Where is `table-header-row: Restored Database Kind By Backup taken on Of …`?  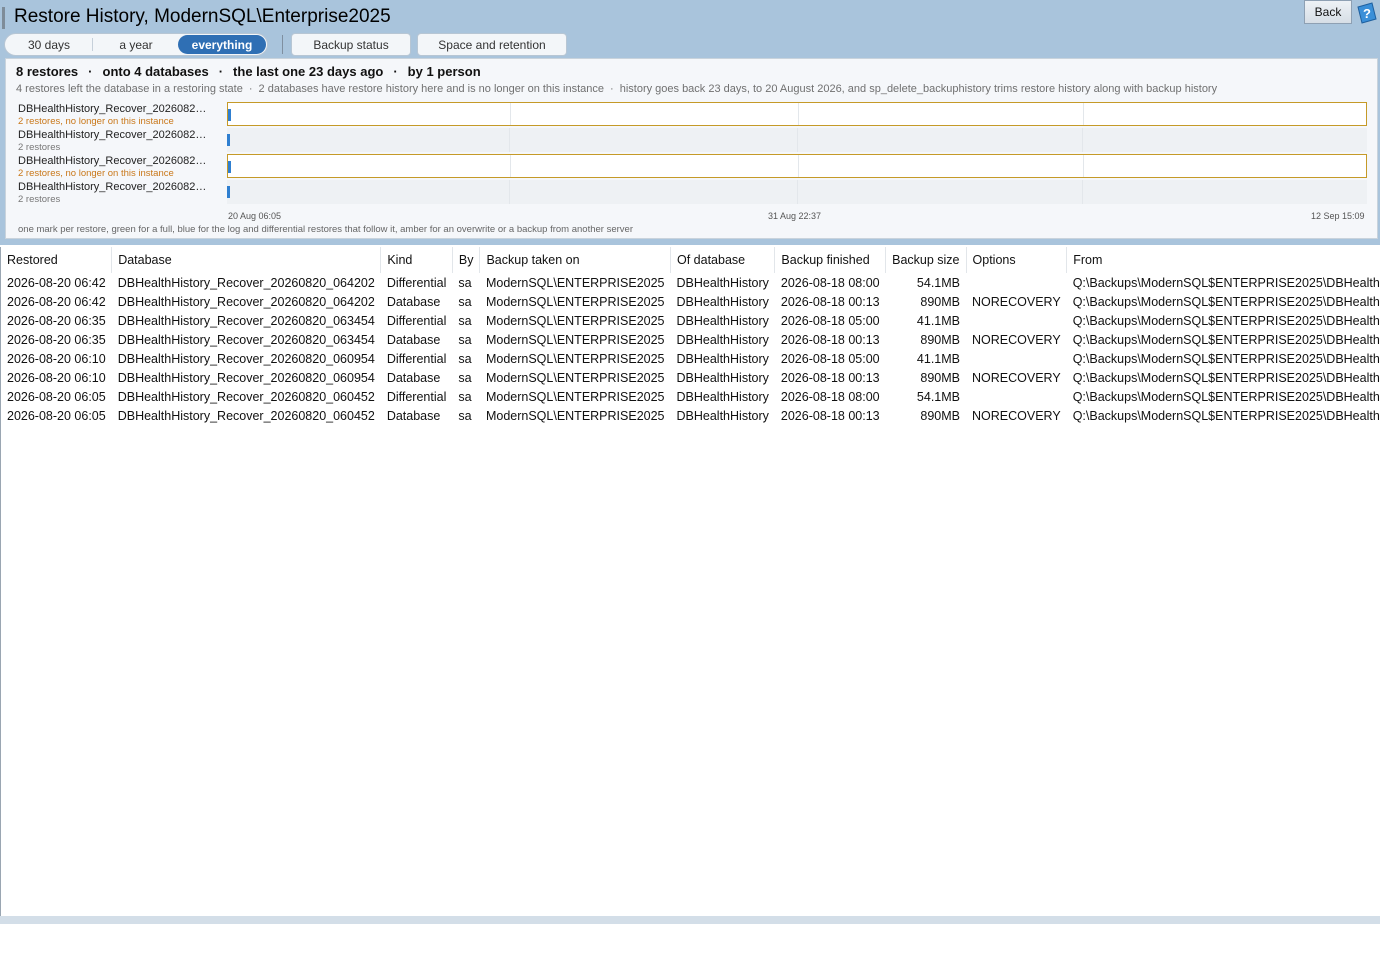 table-header-row: Restored Database Kind By Backup taken on Of … is located at coordinates (690, 260).